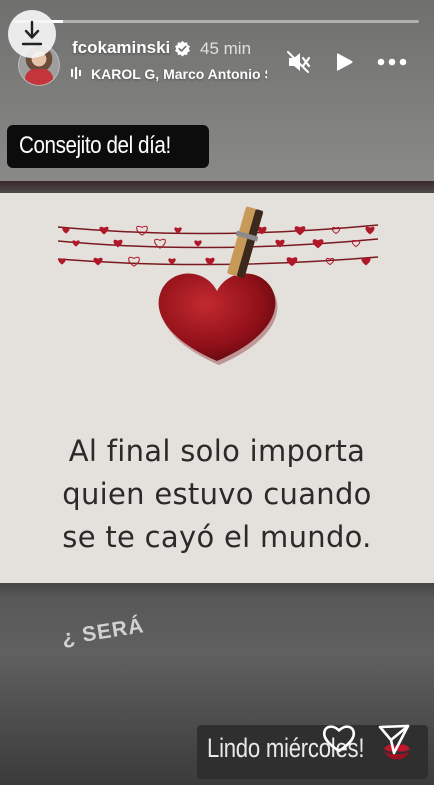 The width and height of the screenshot is (434, 785). Describe the element at coordinates (217, 451) in the screenshot. I see `quote-line-1: Al final solo importa` at that location.